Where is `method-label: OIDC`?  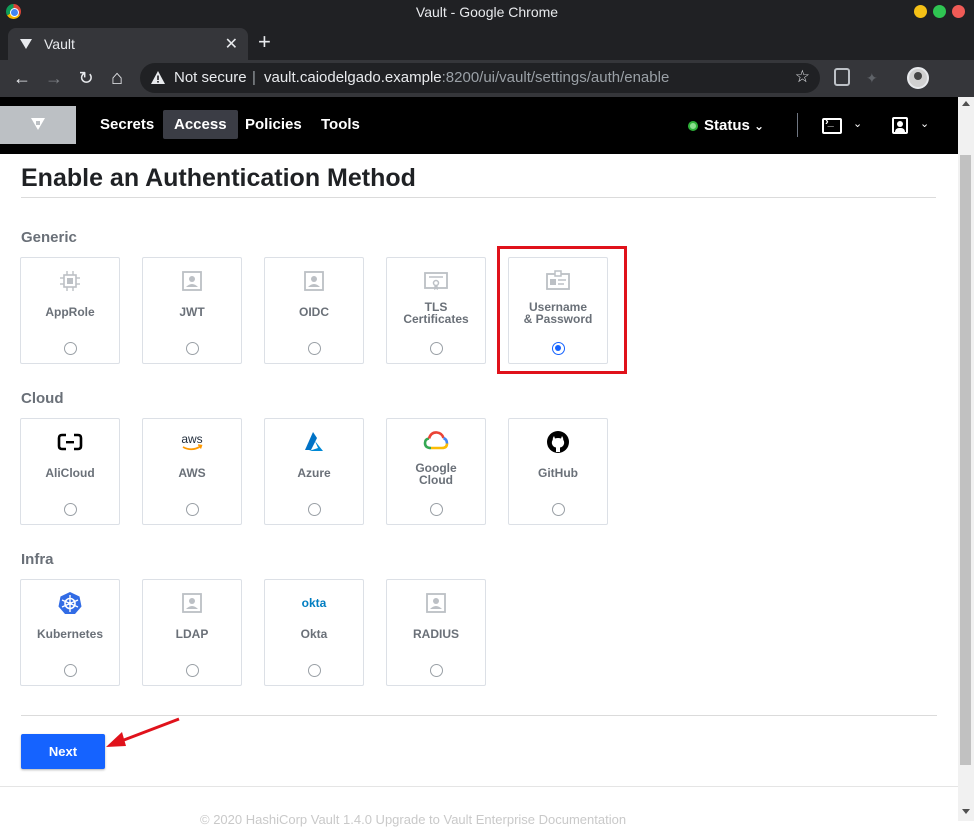 method-label: OIDC is located at coordinates (314, 312).